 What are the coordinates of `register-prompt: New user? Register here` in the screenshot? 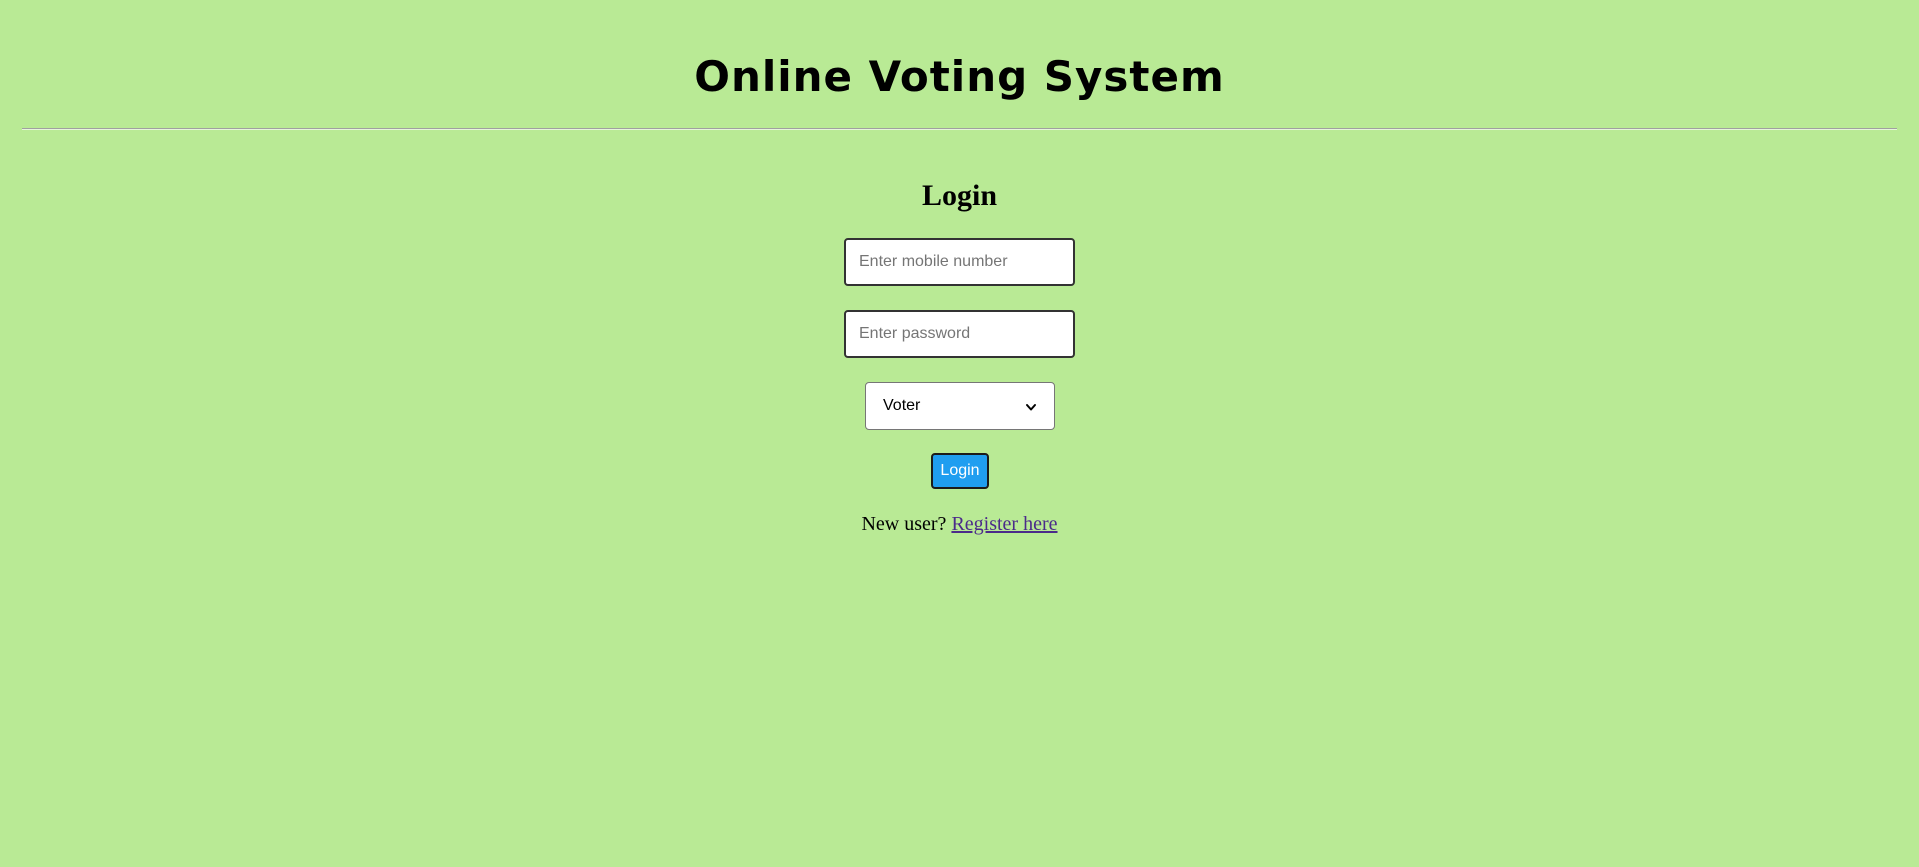 It's located at (959, 524).